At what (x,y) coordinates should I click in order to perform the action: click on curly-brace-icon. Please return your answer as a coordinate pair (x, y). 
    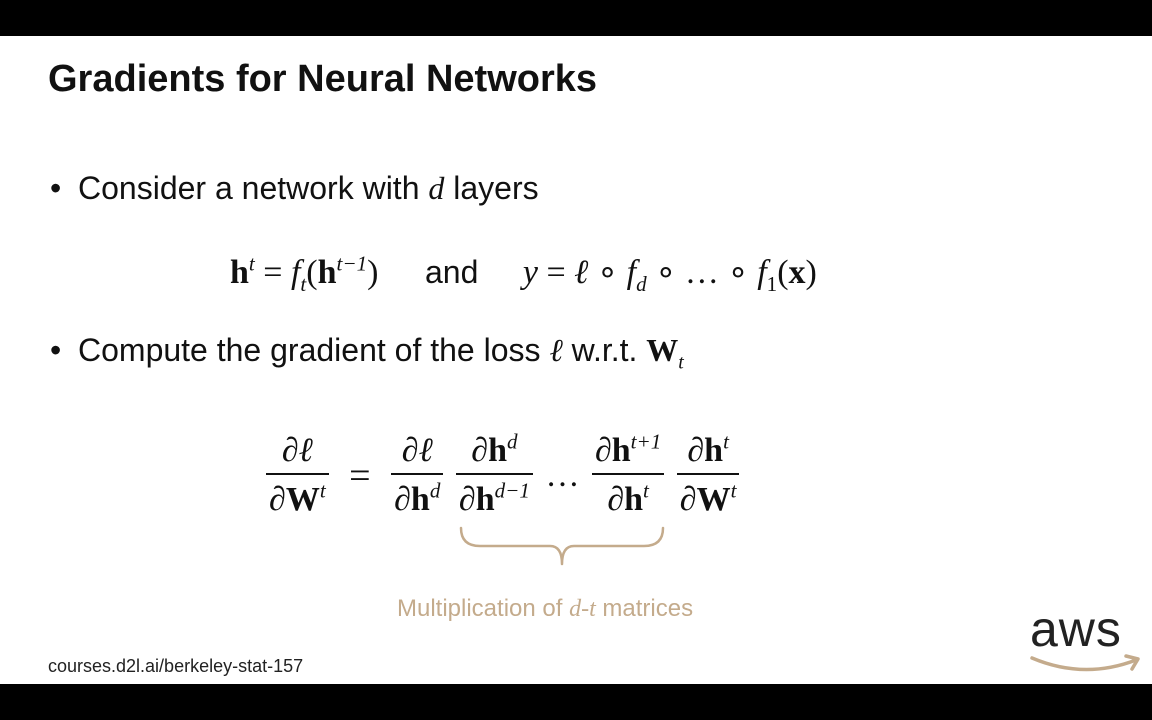
    Looking at the image, I should click on (562, 546).